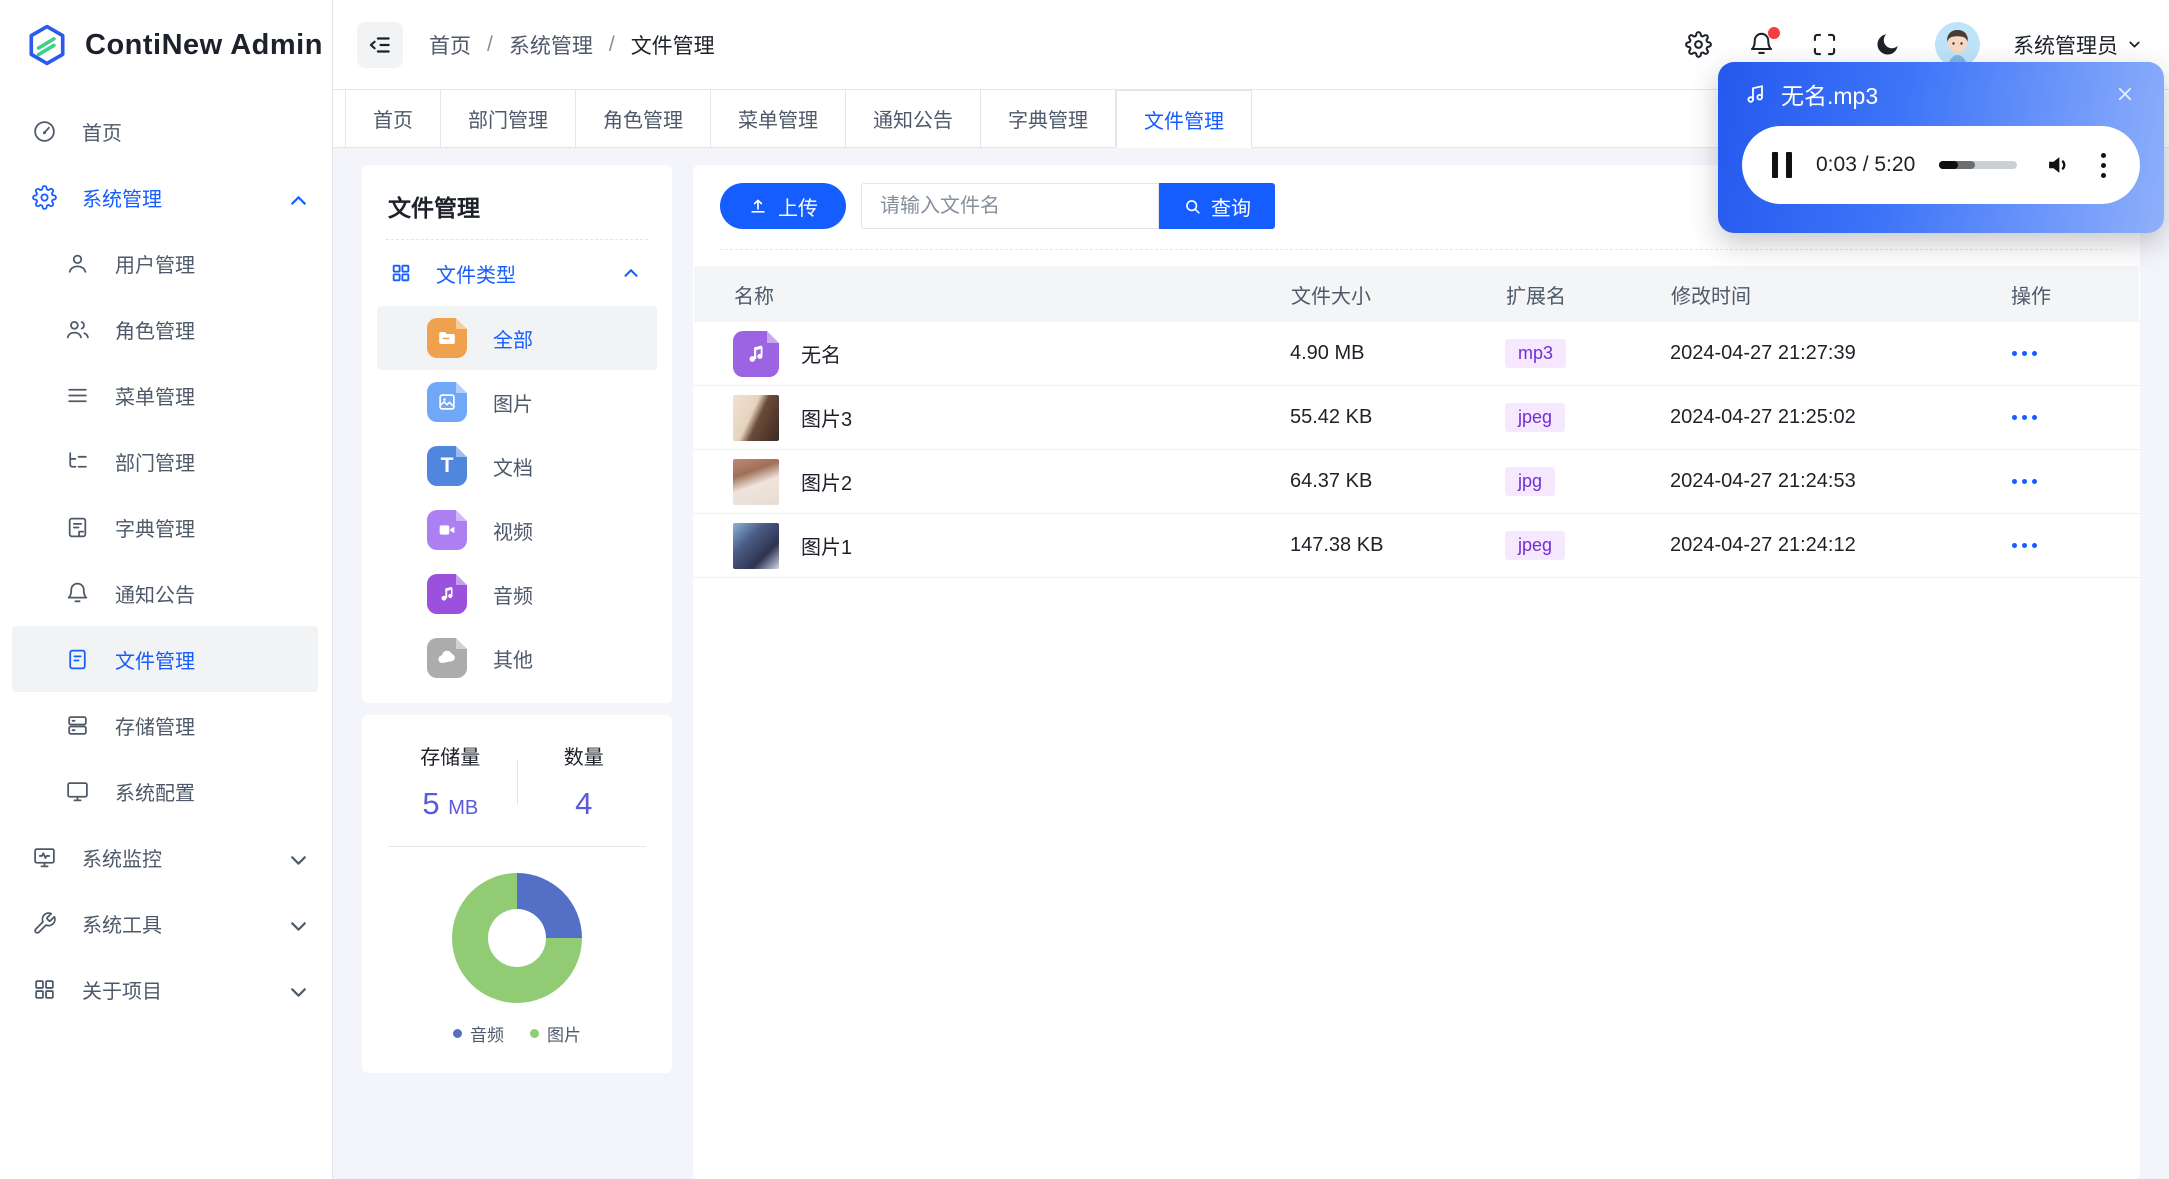  What do you see at coordinates (756, 353) in the screenshot?
I see `music-file-icon` at bounding box center [756, 353].